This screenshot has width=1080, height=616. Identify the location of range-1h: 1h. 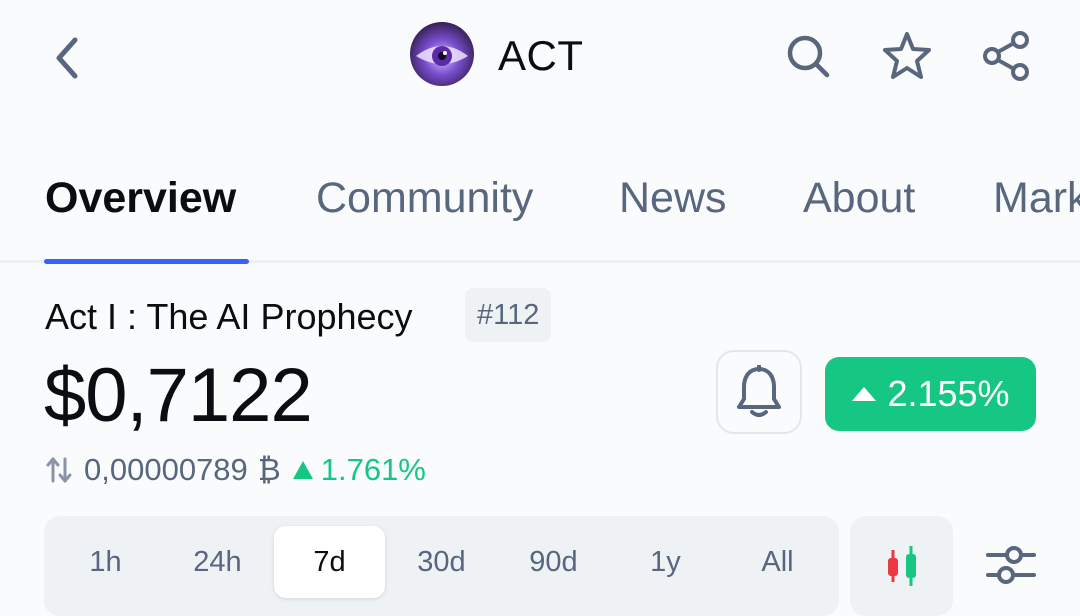
(105, 562).